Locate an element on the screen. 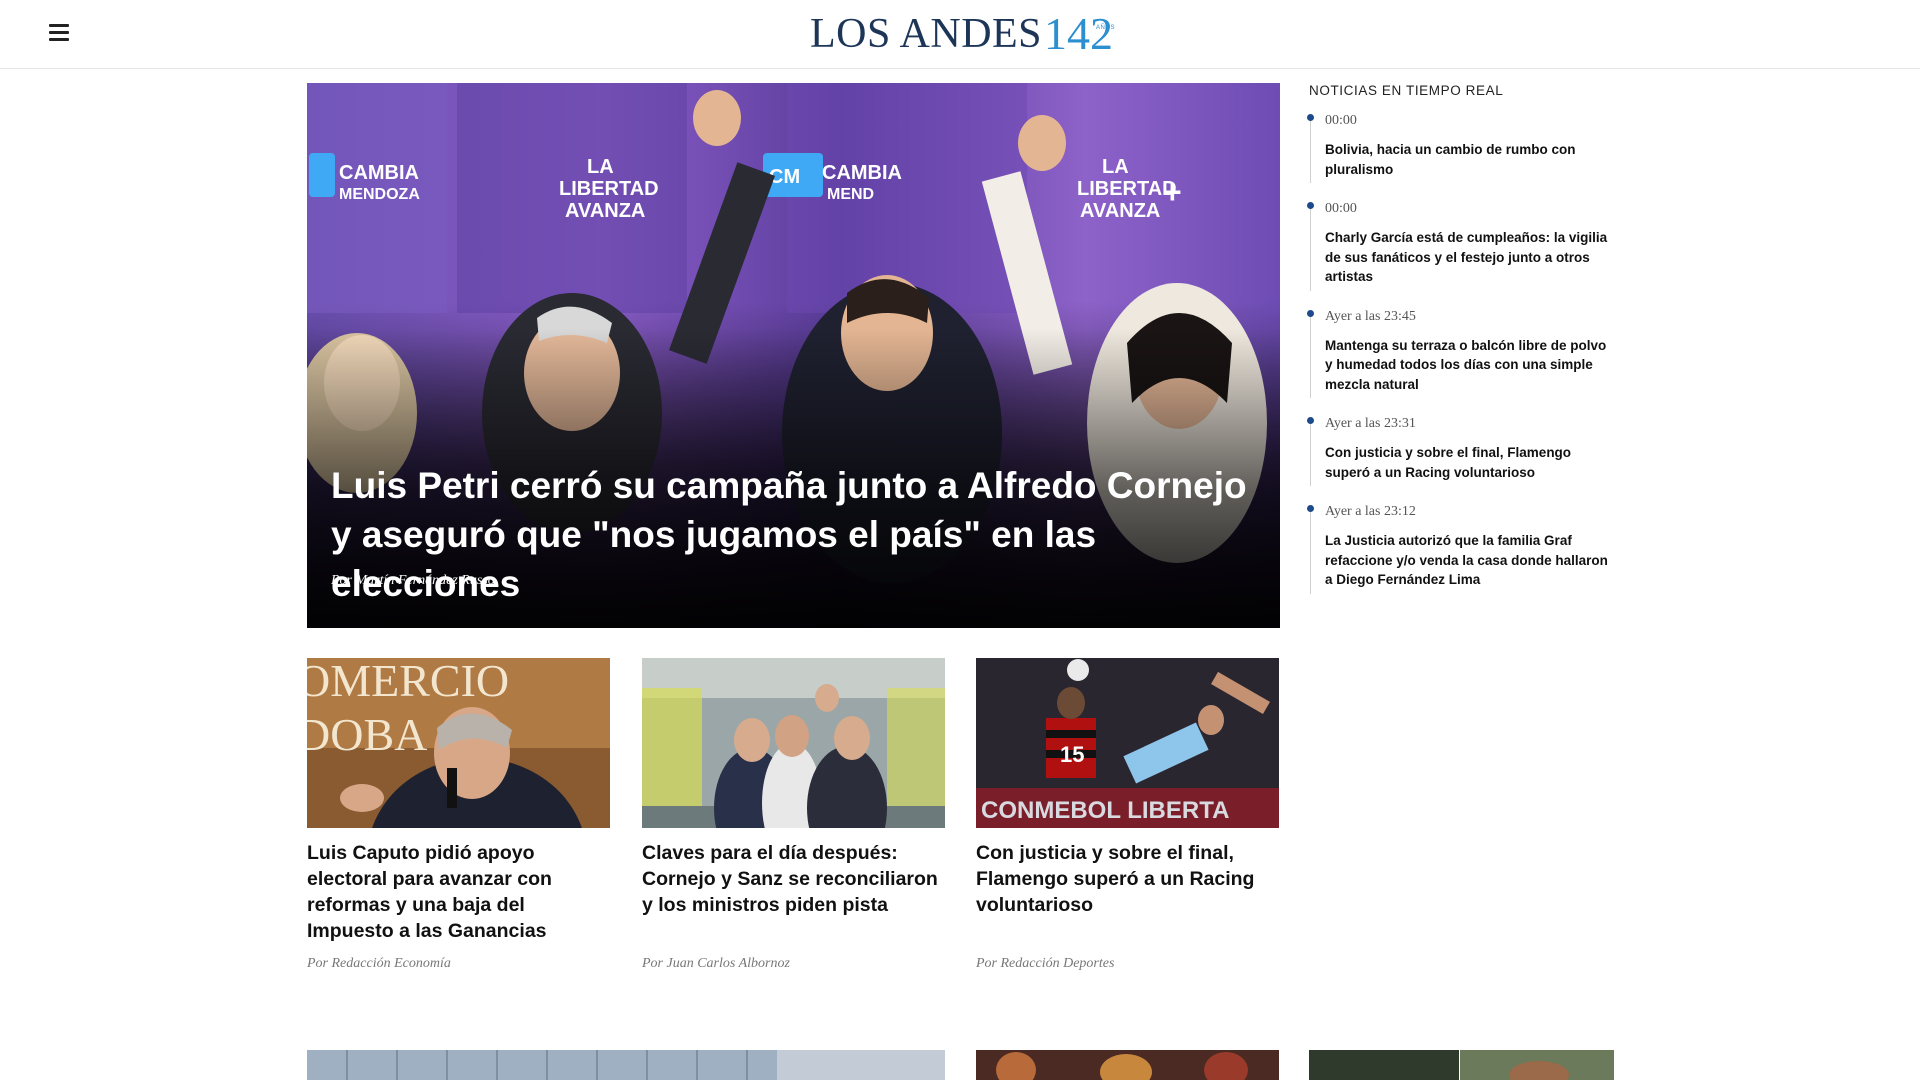  sidebar-title: NOTICIAS EN TIEMPO REAL is located at coordinates (1406, 90).